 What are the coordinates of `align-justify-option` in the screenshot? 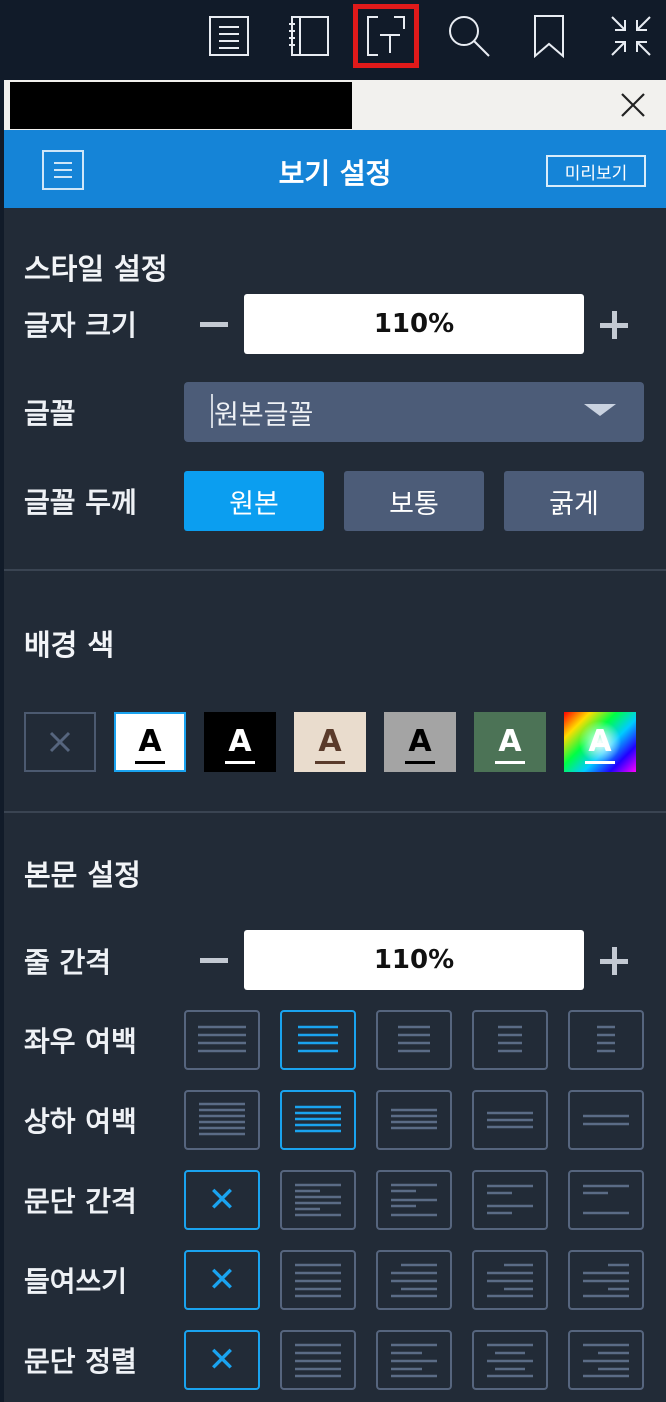 It's located at (318, 1360).